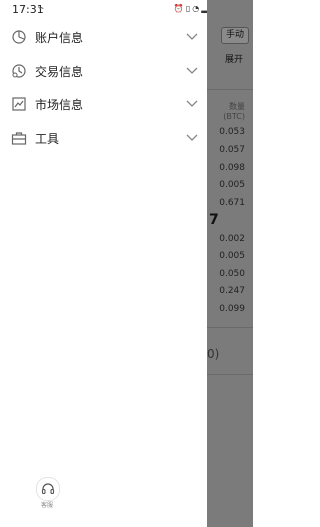 This screenshot has width=320, height=527. I want to click on wifi-icon: ◔, so click(196, 8).